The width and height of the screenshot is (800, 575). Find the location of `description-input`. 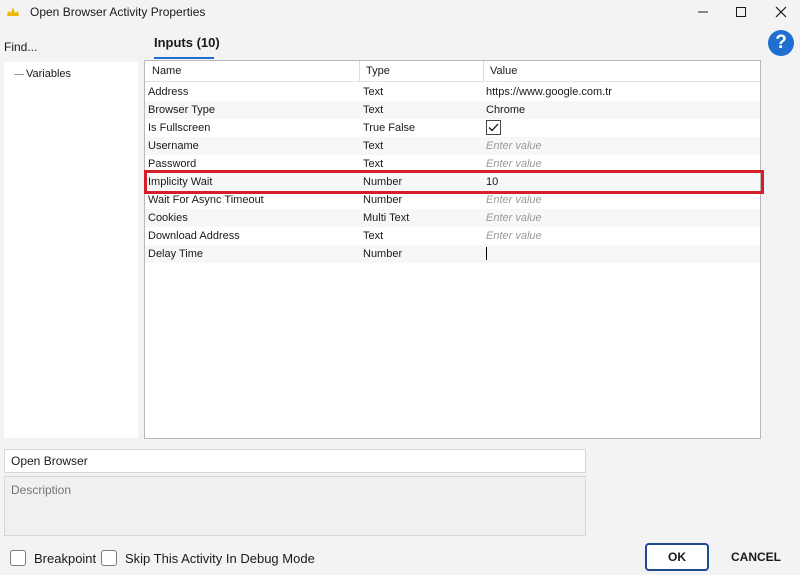

description-input is located at coordinates (294, 507).